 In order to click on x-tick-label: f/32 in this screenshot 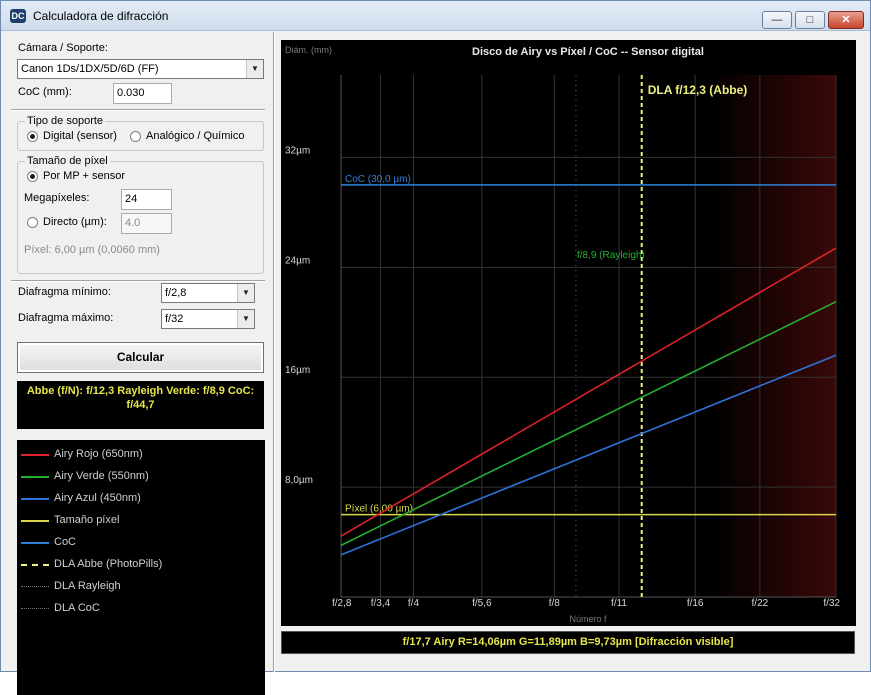, I will do `click(831, 603)`.